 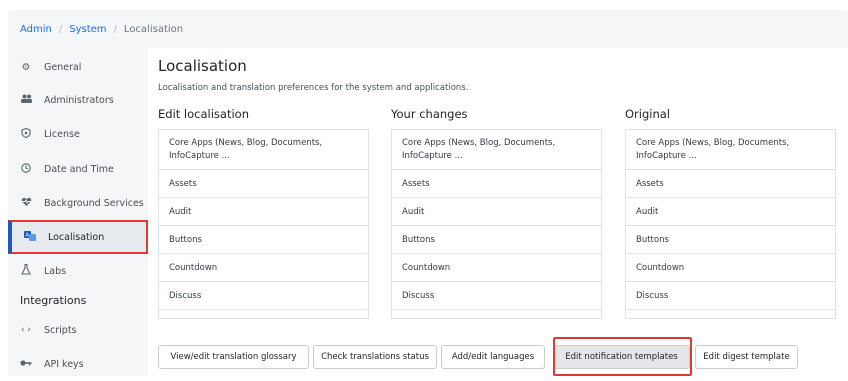 I want to click on sidebar-item-license: License, so click(x=78, y=134).